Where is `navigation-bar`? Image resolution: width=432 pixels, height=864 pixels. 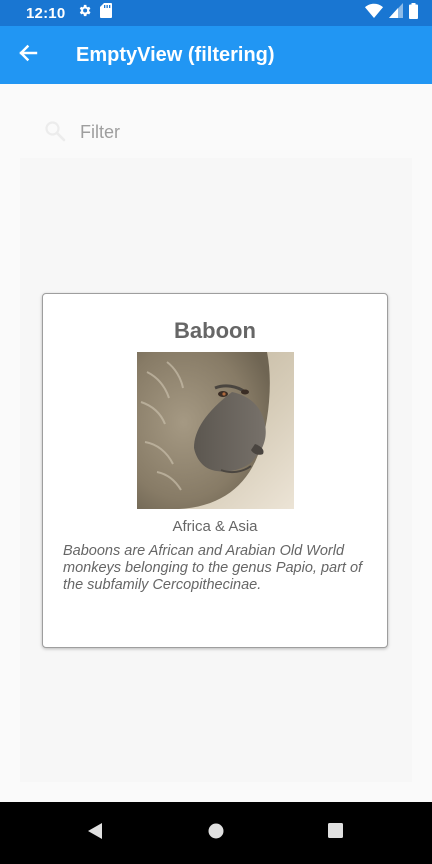
navigation-bar is located at coordinates (216, 833).